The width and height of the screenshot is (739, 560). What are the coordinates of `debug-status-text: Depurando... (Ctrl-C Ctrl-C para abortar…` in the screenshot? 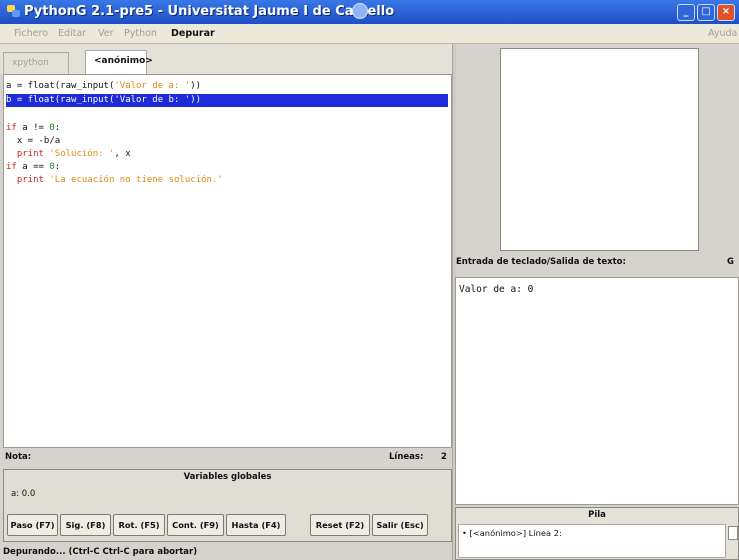 It's located at (100, 552).